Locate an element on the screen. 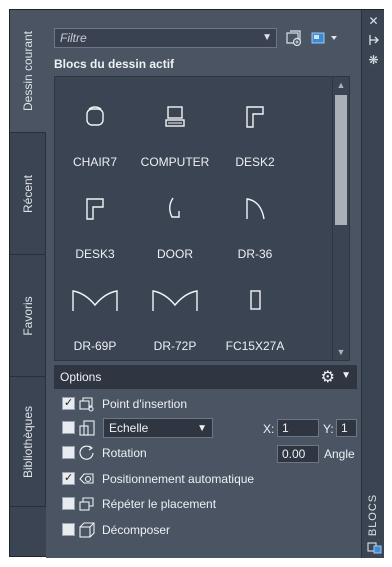  block-tile: DR-69P is located at coordinates (95, 318).